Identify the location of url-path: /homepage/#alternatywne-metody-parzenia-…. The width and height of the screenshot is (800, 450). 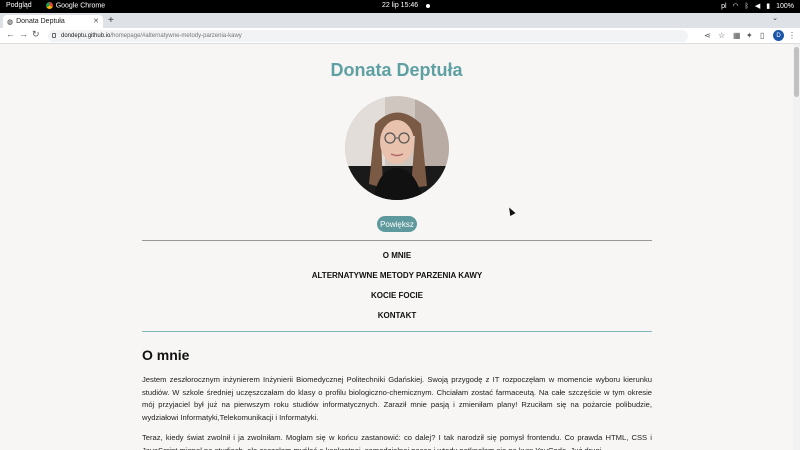
(176, 36).